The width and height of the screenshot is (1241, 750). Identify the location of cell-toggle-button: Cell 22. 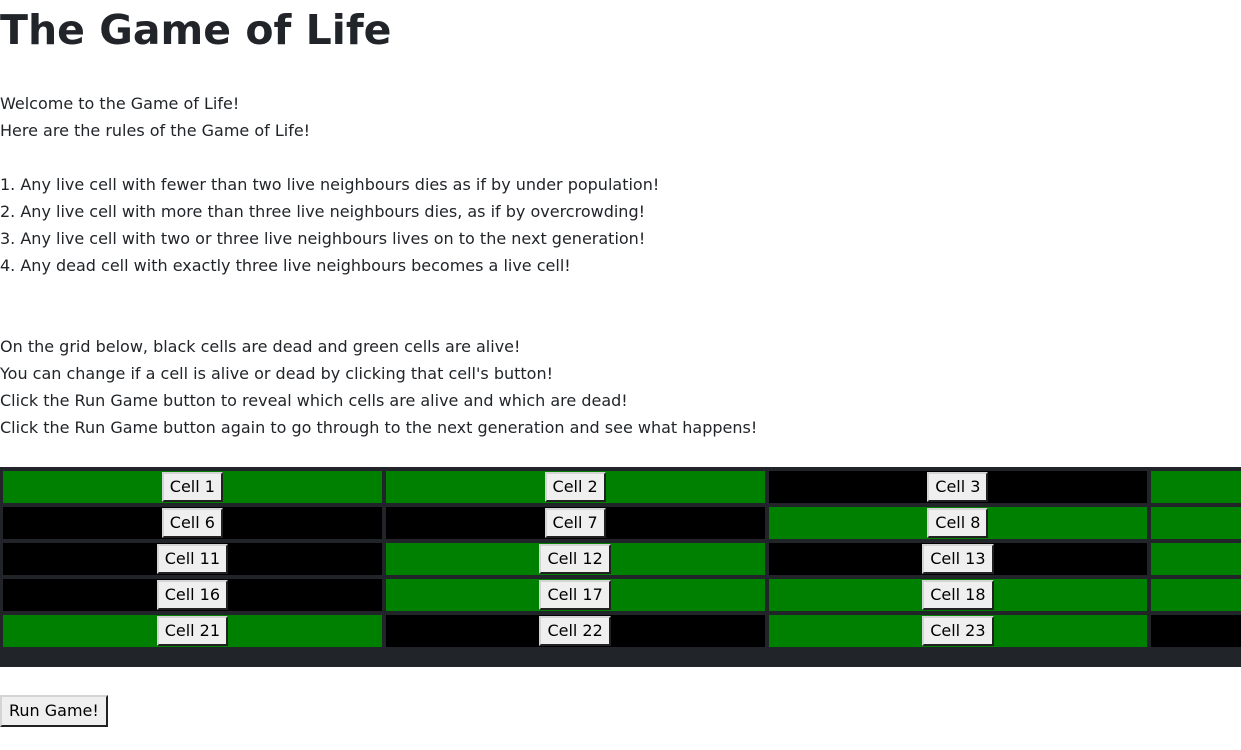
(575, 631).